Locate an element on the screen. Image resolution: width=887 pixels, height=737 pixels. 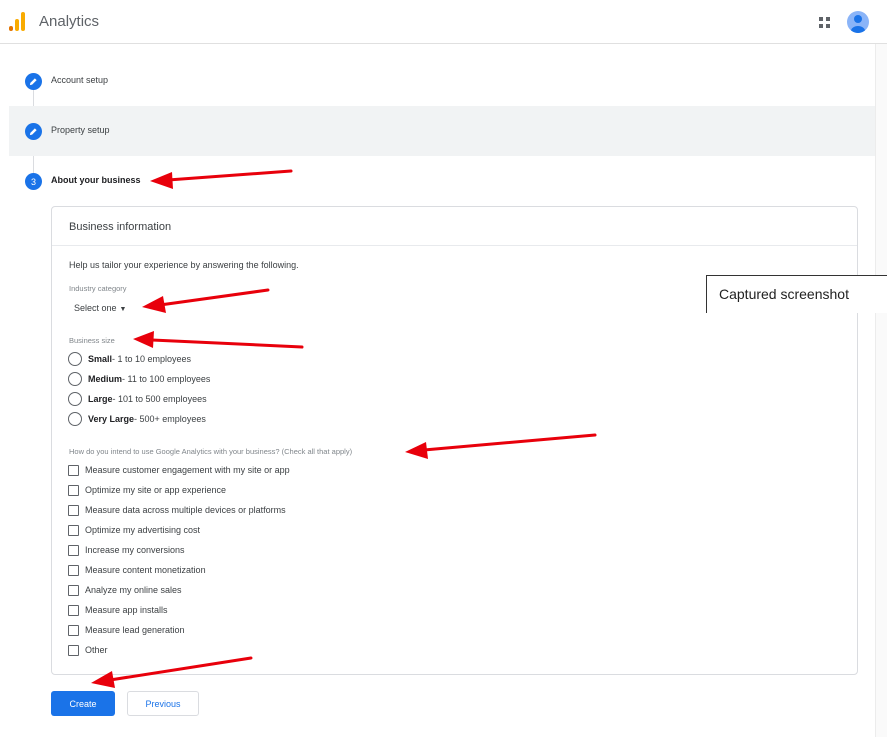
radio-option-name: Large is located at coordinates (100, 399).